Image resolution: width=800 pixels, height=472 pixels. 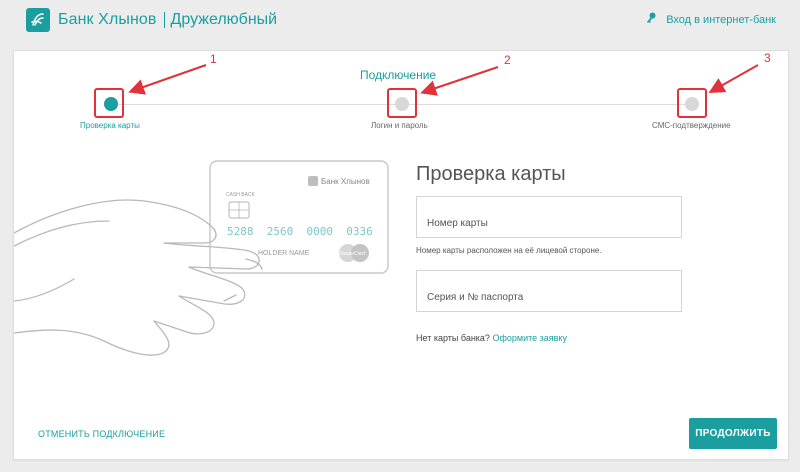 What do you see at coordinates (224, 19) in the screenshot?
I see `bank-slogan: Дружелюбный` at bounding box center [224, 19].